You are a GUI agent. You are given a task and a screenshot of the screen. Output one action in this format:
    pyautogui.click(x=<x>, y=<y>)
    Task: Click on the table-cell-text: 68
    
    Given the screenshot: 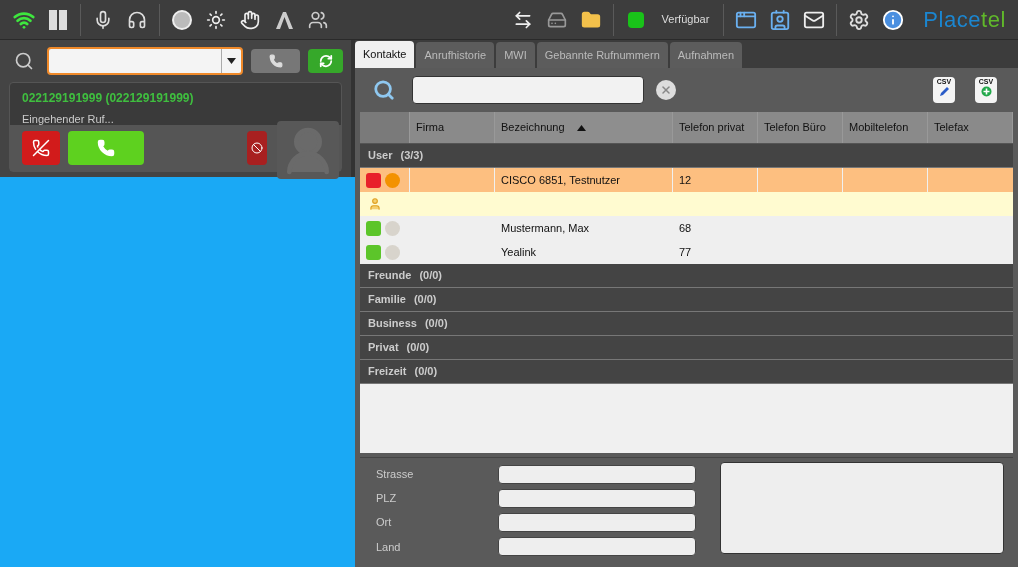 What is the action you would take?
    pyautogui.click(x=685, y=228)
    